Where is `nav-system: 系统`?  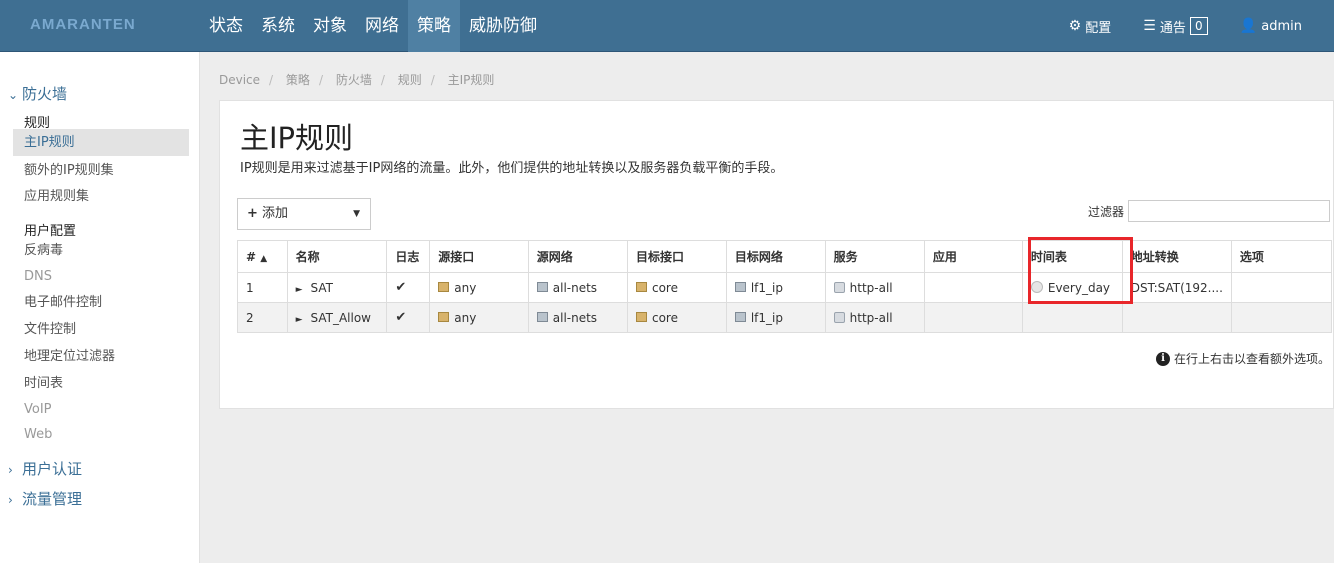 nav-system: 系统 is located at coordinates (278, 26).